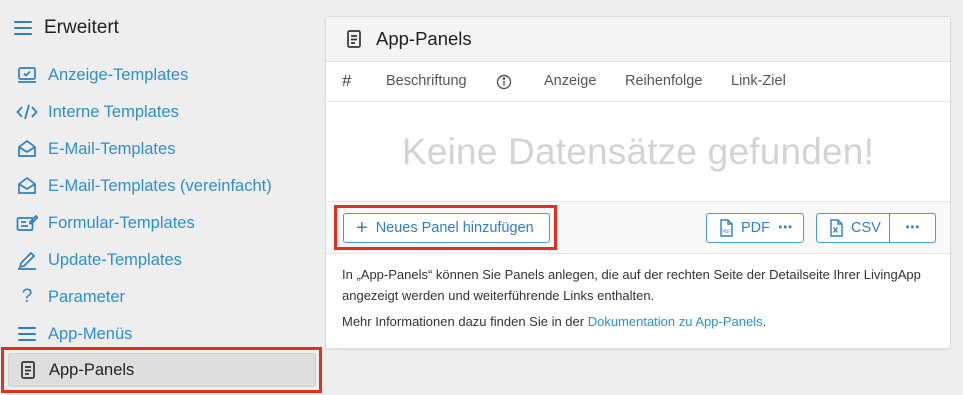  I want to click on column-order: Reihenfolge, so click(663, 81).